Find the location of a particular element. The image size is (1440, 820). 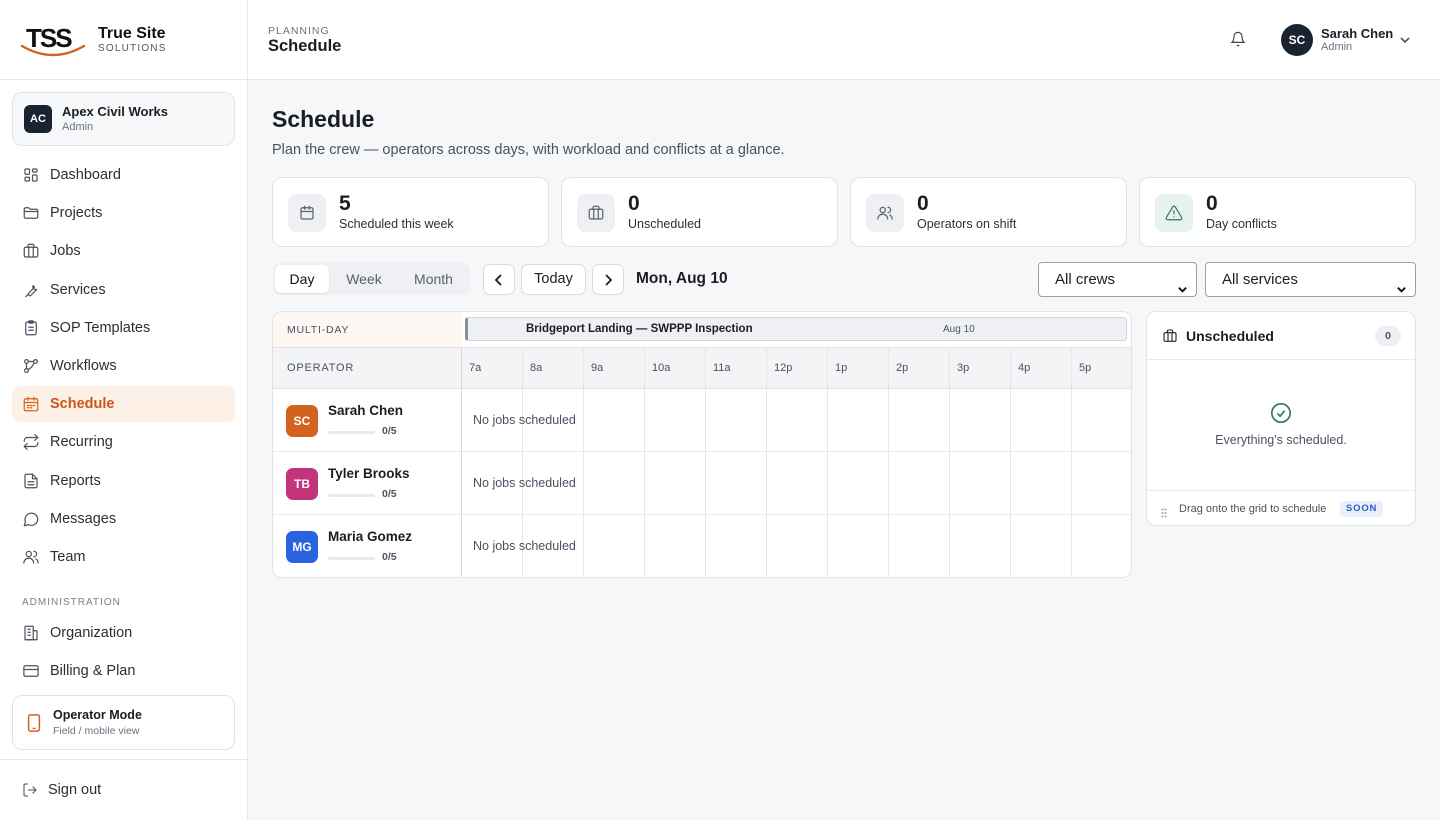

view-switcher: Day Week Month is located at coordinates (371, 279).